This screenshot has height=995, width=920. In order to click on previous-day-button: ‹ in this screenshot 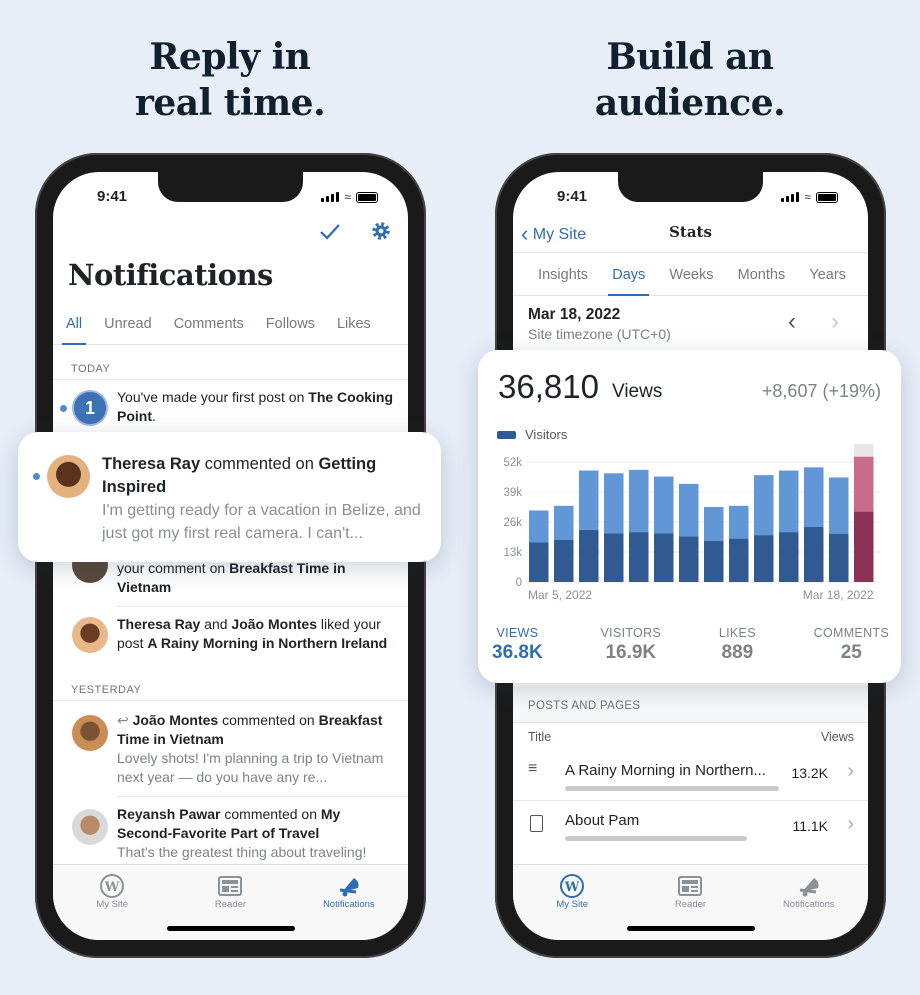, I will do `click(792, 322)`.